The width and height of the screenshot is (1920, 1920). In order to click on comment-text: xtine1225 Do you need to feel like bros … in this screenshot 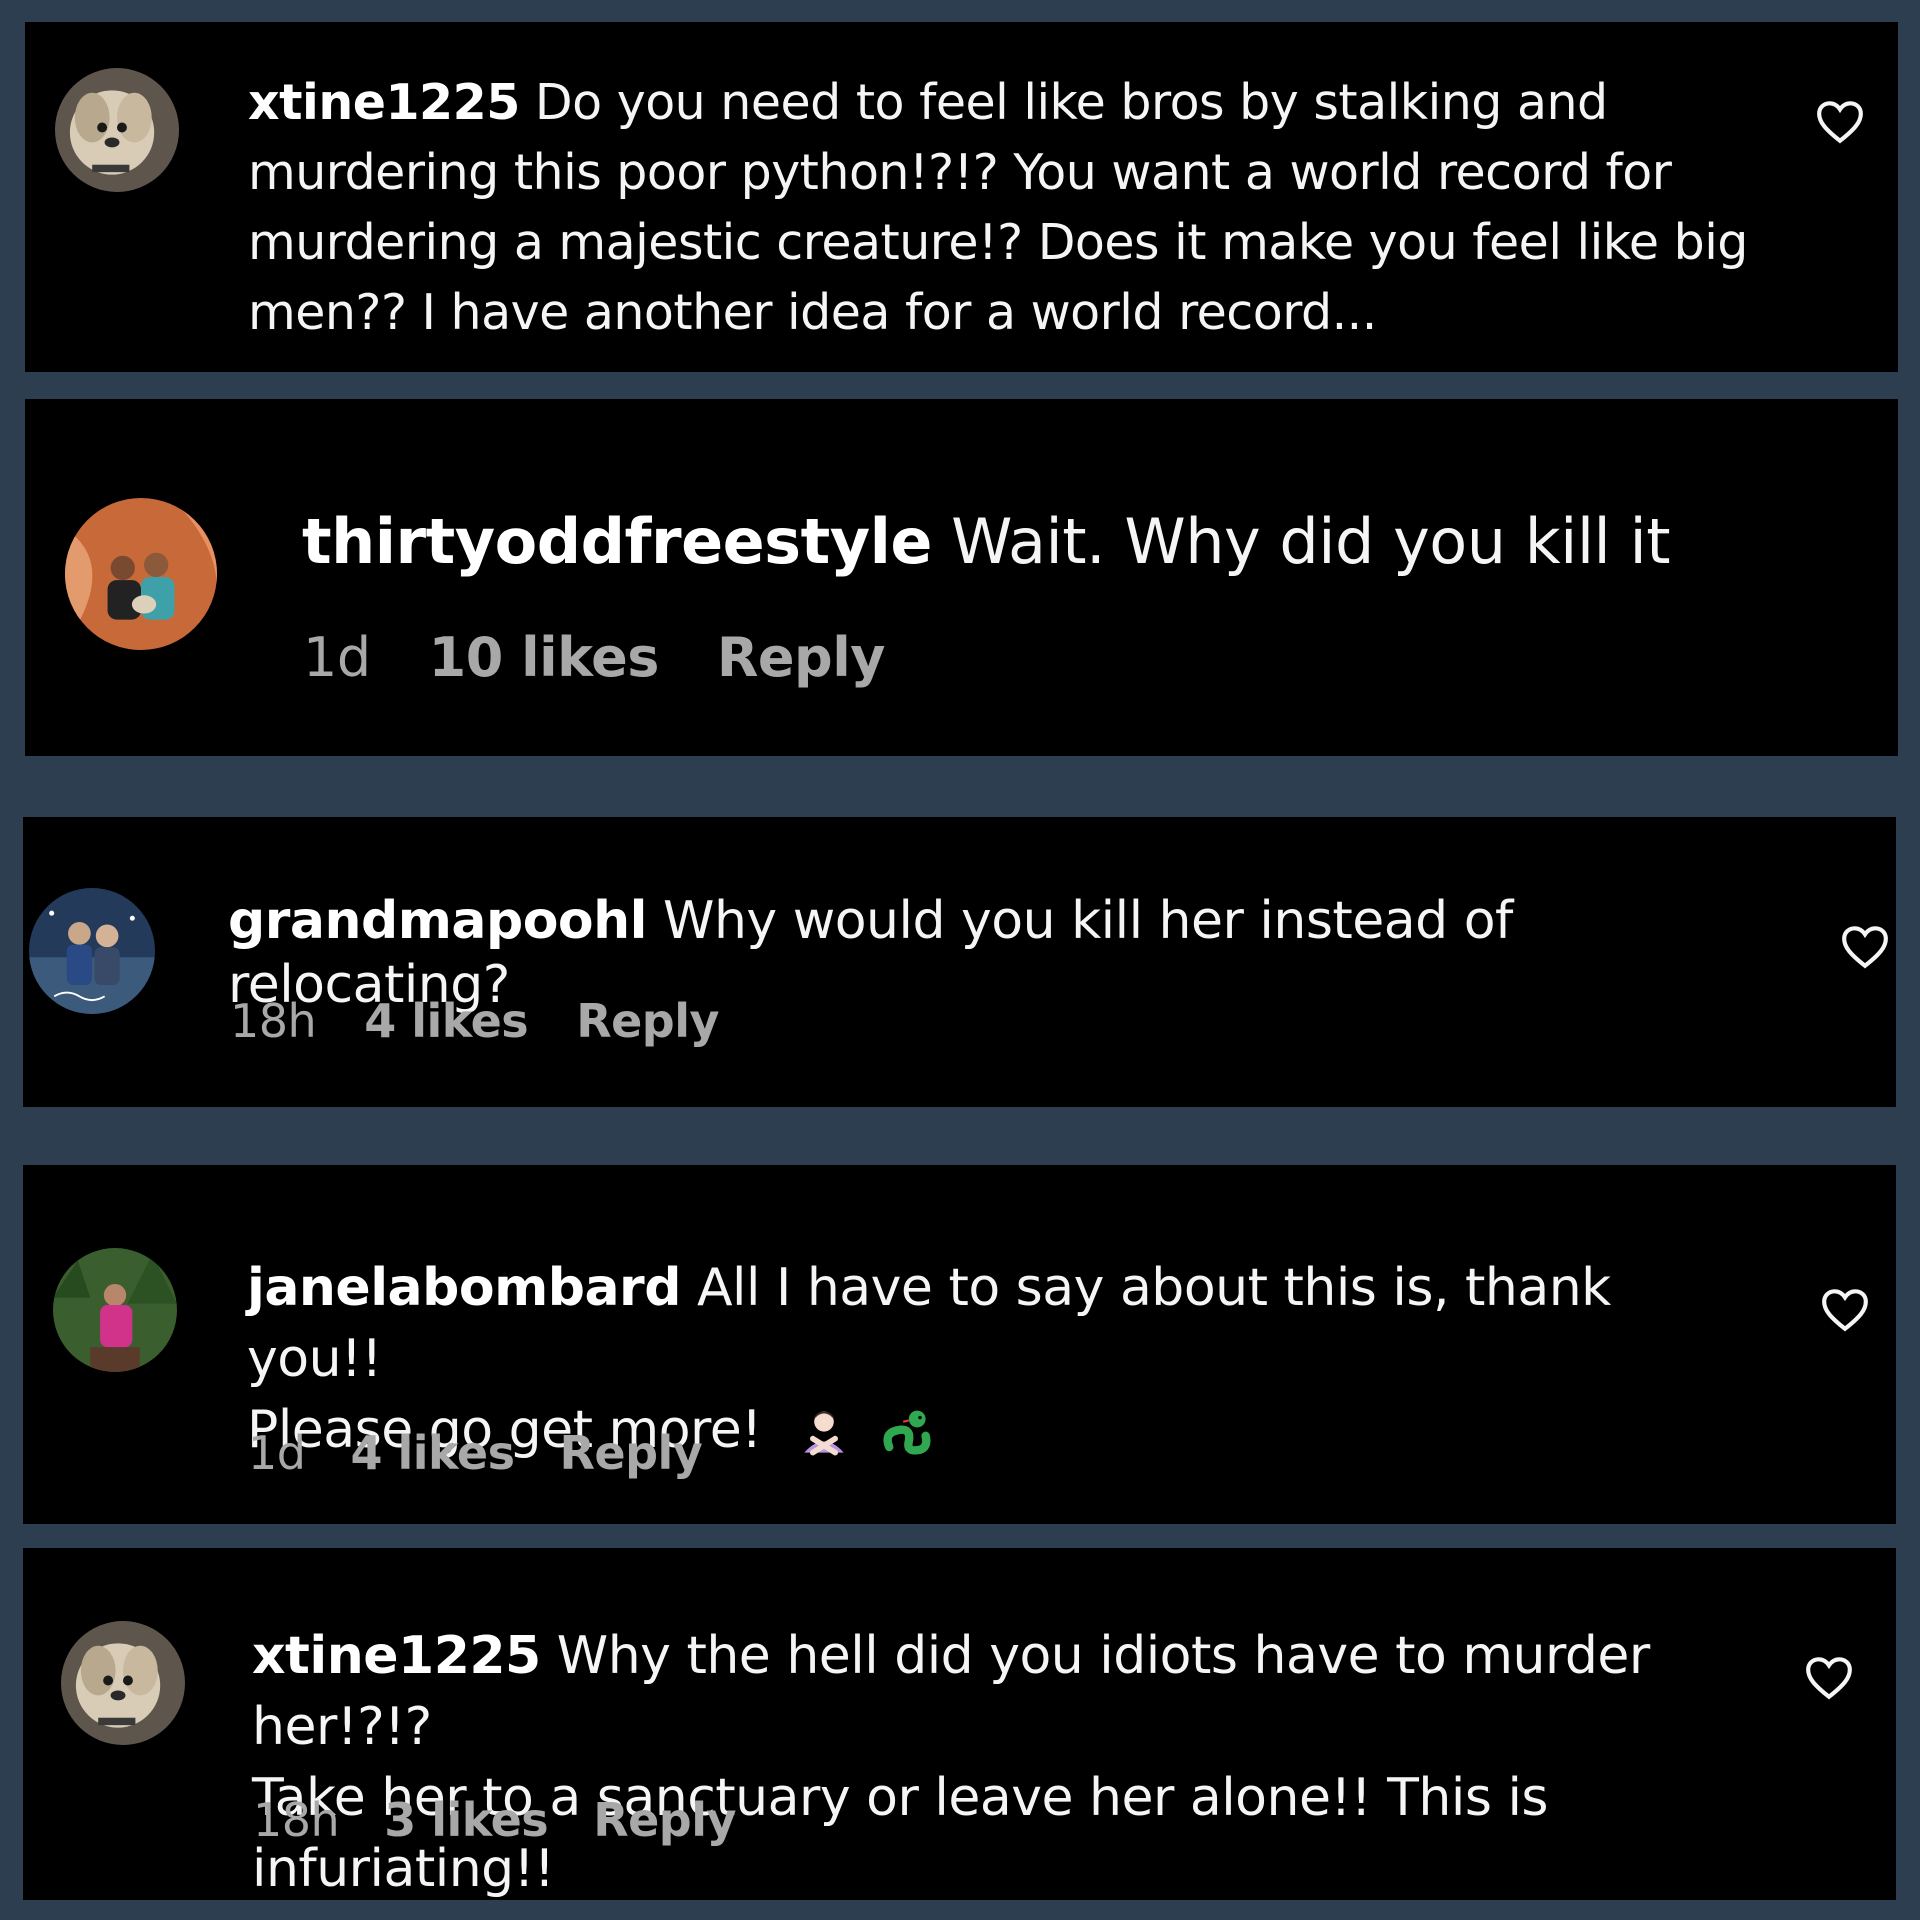, I will do `click(1008, 208)`.